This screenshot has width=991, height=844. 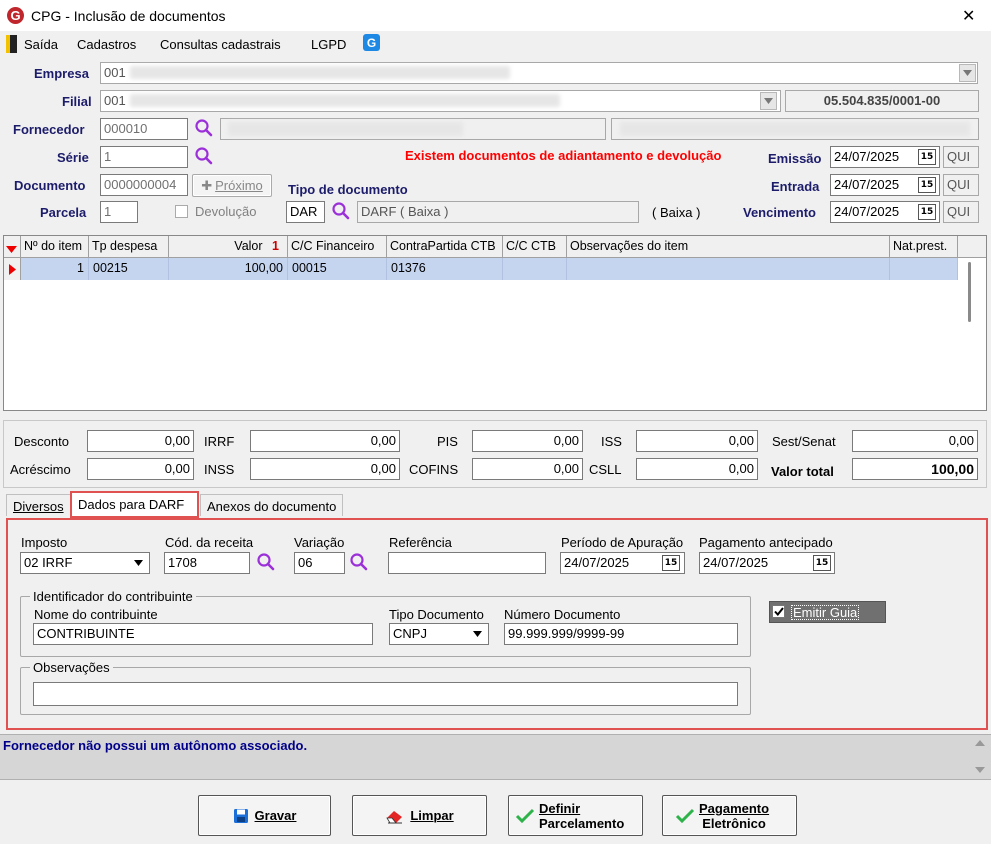 What do you see at coordinates (385, 694) in the screenshot?
I see `observacoes-input` at bounding box center [385, 694].